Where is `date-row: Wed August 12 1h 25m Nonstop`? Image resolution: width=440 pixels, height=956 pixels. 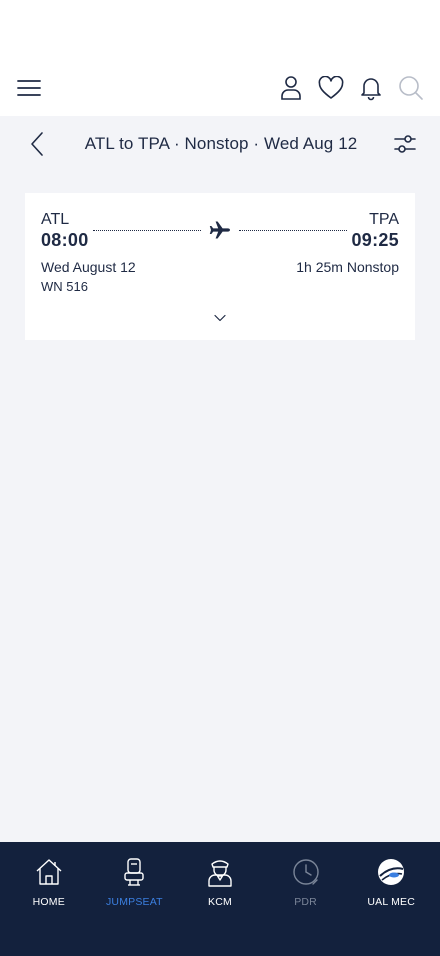
date-row: Wed August 12 1h 25m Nonstop is located at coordinates (220, 267).